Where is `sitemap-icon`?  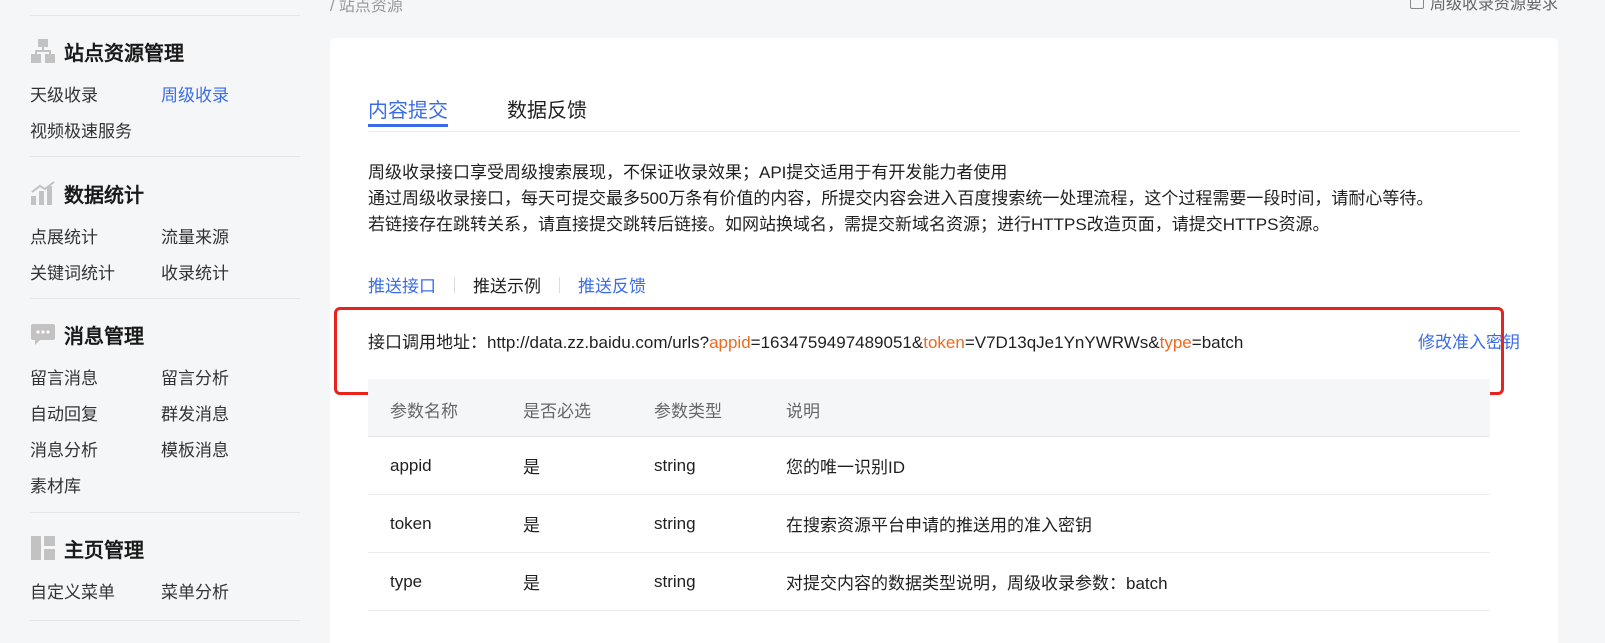
sitemap-icon is located at coordinates (43, 51).